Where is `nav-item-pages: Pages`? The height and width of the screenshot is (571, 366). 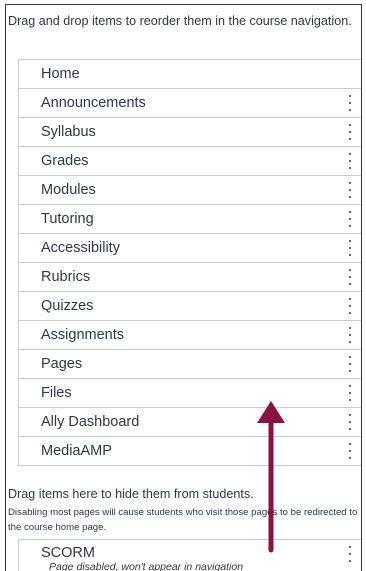 nav-item-pages: Pages is located at coordinates (189, 364).